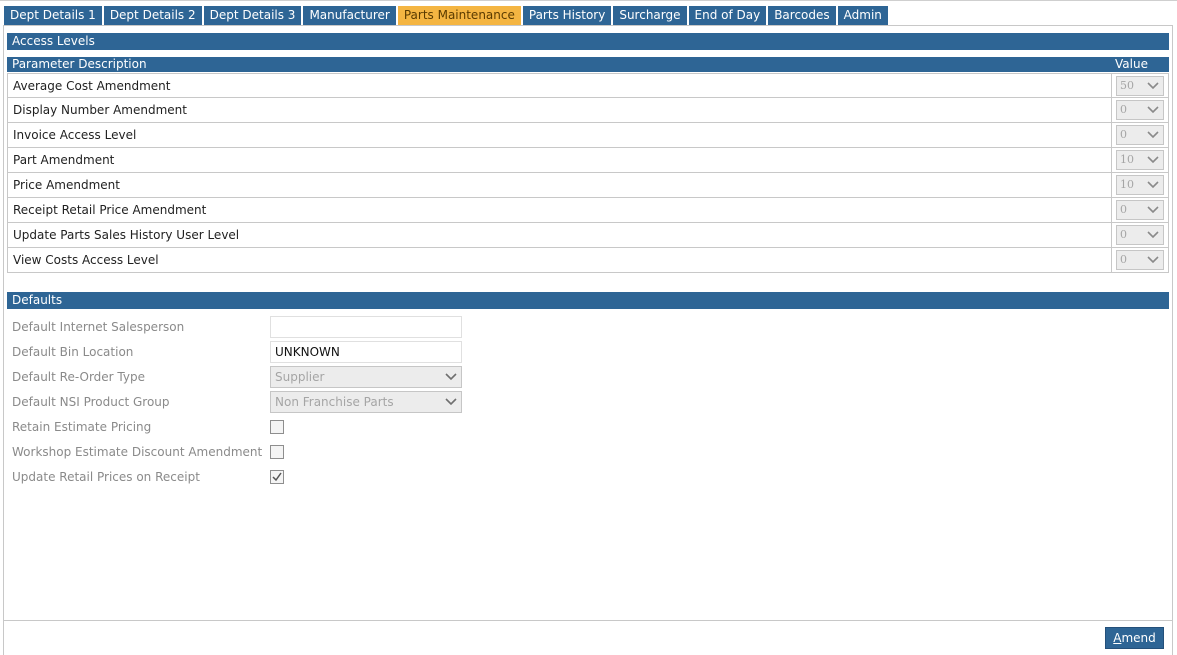  What do you see at coordinates (78, 377) in the screenshot?
I see `reorder-type-label: Default Re-Order Type` at bounding box center [78, 377].